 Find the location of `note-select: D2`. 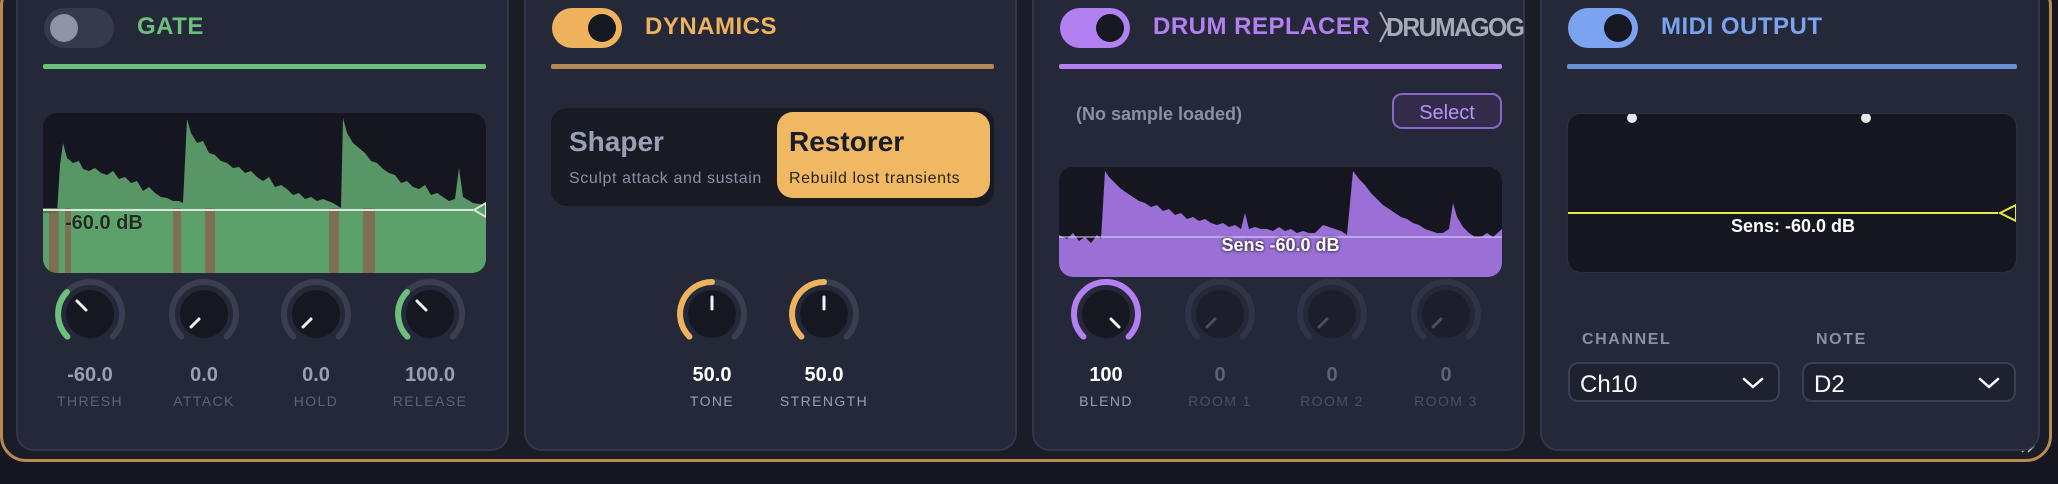

note-select: D2 is located at coordinates (1909, 382).